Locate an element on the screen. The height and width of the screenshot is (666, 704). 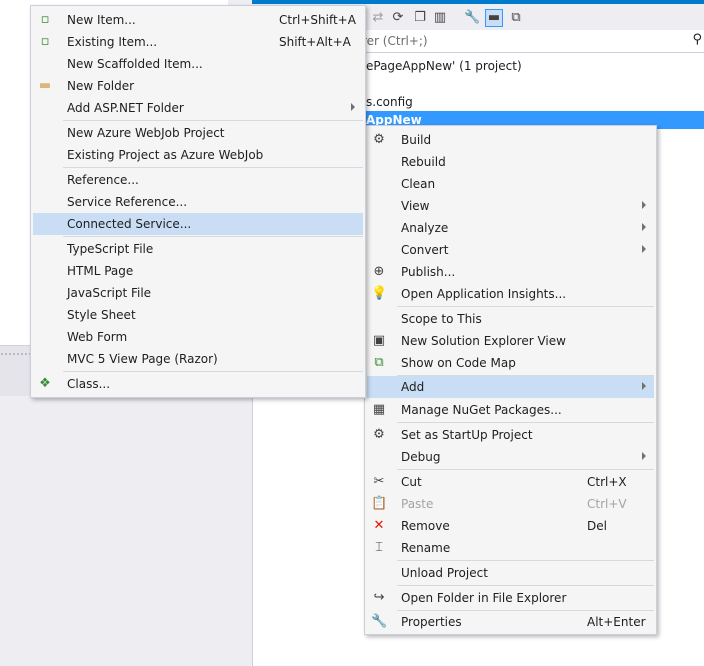
open-folder-icon: ↪ is located at coordinates (379, 597).